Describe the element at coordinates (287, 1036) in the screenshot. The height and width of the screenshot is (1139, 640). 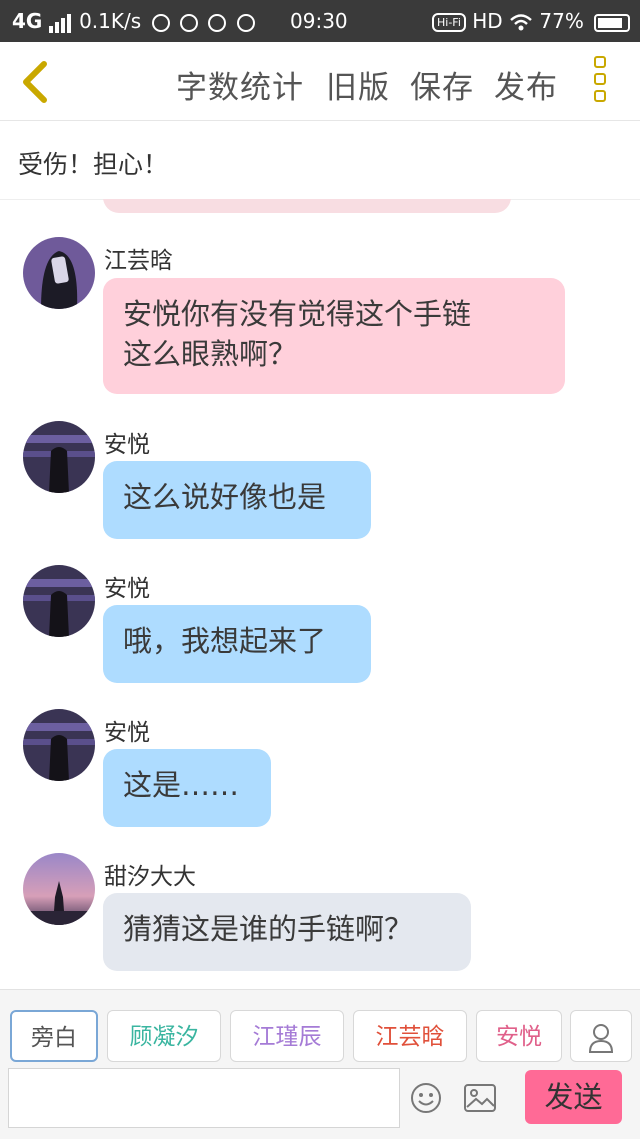
I see `role-chip: 江瑾辰` at that location.